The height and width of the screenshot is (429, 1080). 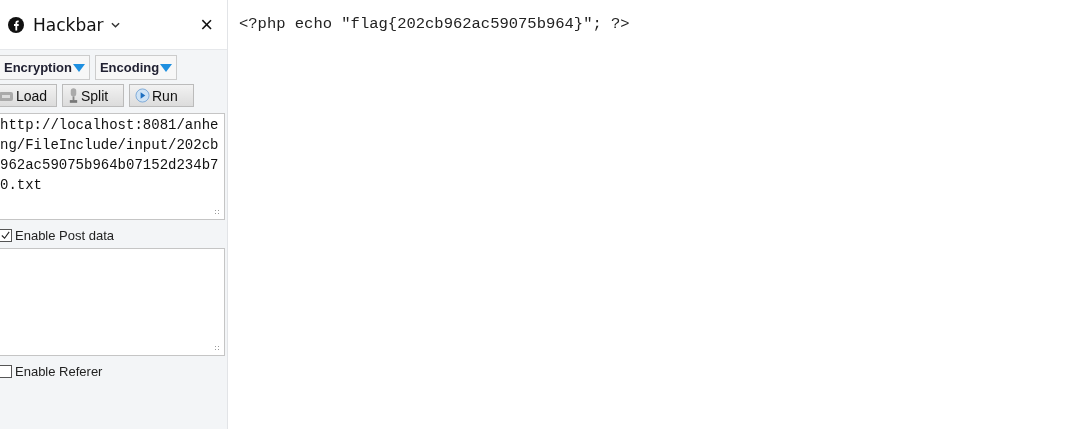 What do you see at coordinates (112, 302) in the screenshot?
I see `post-data-field` at bounding box center [112, 302].